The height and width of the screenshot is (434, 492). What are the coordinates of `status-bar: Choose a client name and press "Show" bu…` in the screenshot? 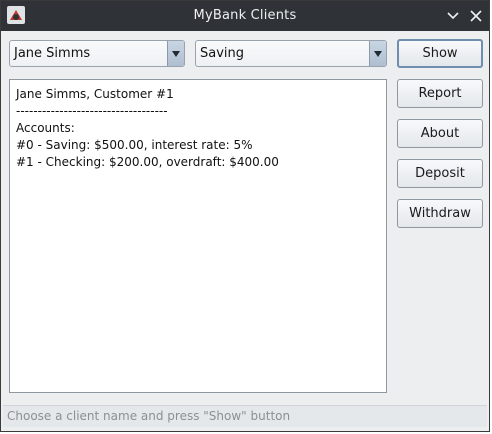 It's located at (245, 416).